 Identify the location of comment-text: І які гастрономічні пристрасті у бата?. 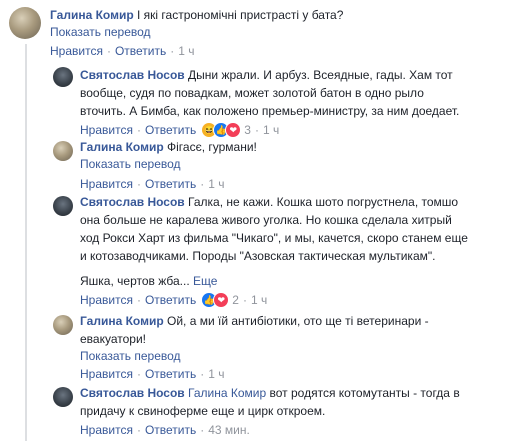
(240, 15).